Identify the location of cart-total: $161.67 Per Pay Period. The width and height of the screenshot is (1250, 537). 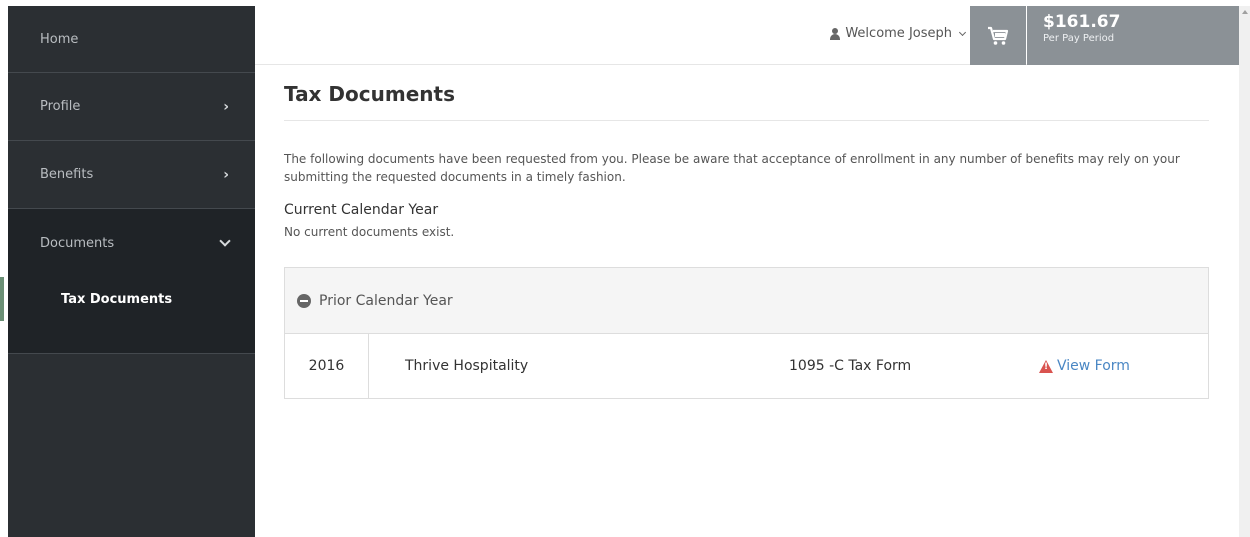
(1133, 35).